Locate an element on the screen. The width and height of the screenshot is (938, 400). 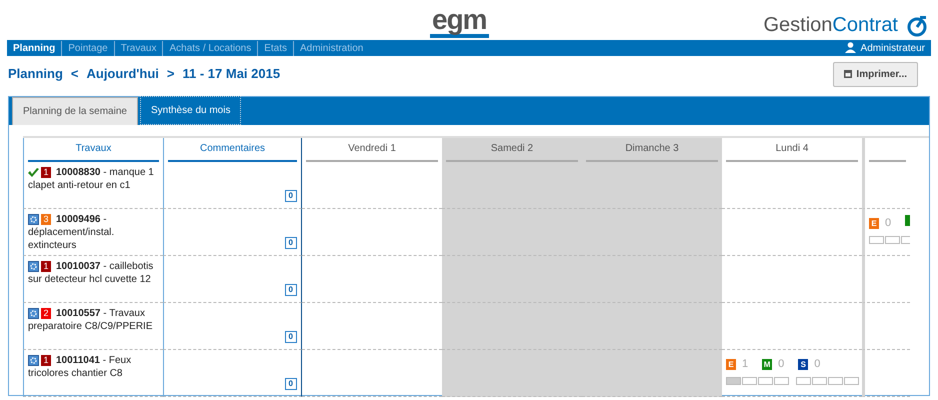
tab: Synthèse du mois is located at coordinates (191, 110).